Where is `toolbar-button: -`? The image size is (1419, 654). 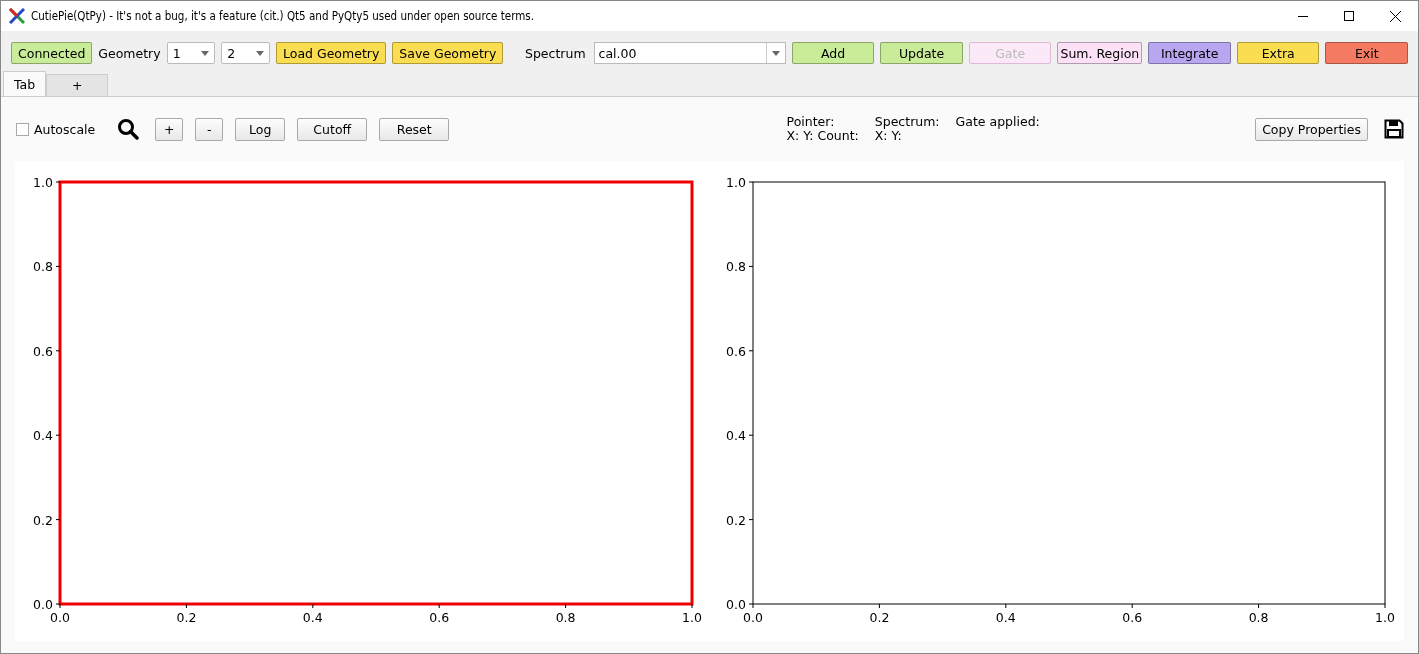
toolbar-button: - is located at coordinates (209, 129).